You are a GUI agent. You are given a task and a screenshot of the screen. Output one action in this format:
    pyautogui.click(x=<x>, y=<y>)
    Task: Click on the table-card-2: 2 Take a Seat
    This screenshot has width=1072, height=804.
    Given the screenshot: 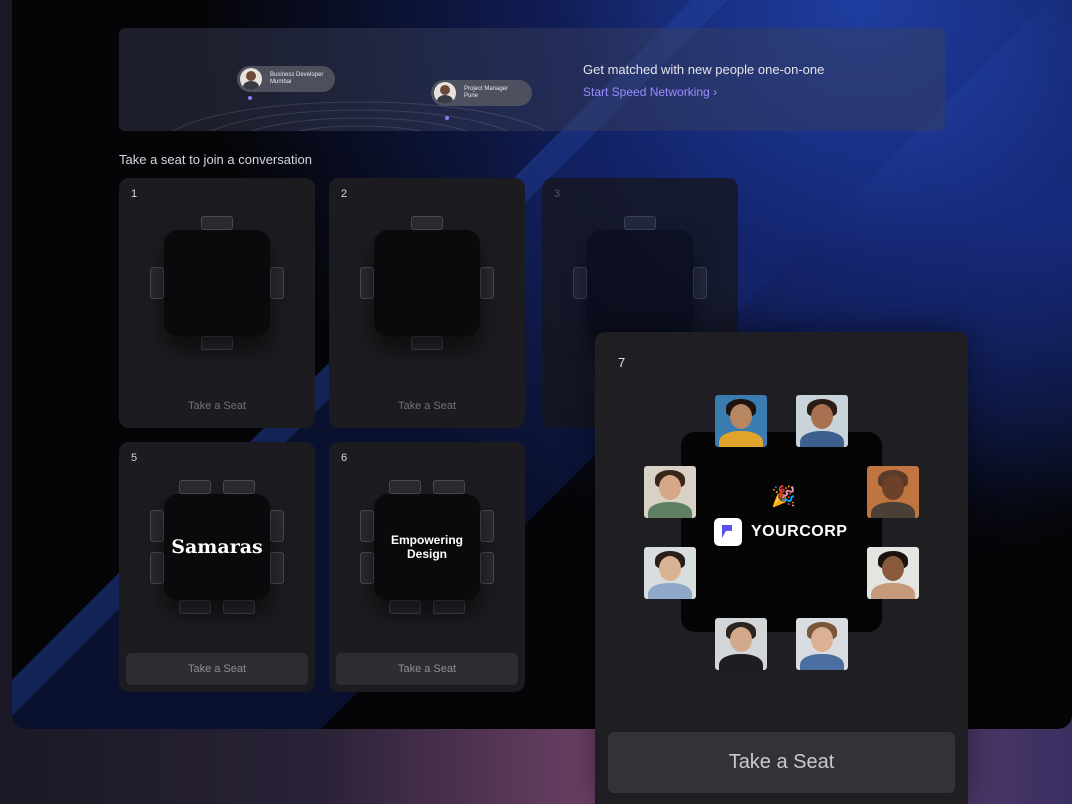 What is the action you would take?
    pyautogui.click(x=427, y=303)
    